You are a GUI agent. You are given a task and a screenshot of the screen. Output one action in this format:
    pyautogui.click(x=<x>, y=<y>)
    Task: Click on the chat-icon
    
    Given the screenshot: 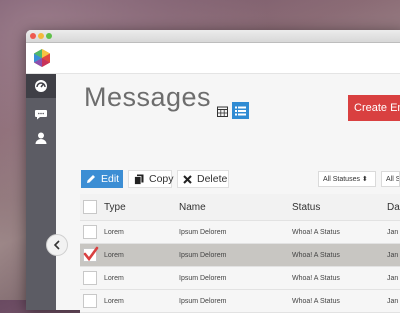 What is the action you would take?
    pyautogui.click(x=41, y=115)
    